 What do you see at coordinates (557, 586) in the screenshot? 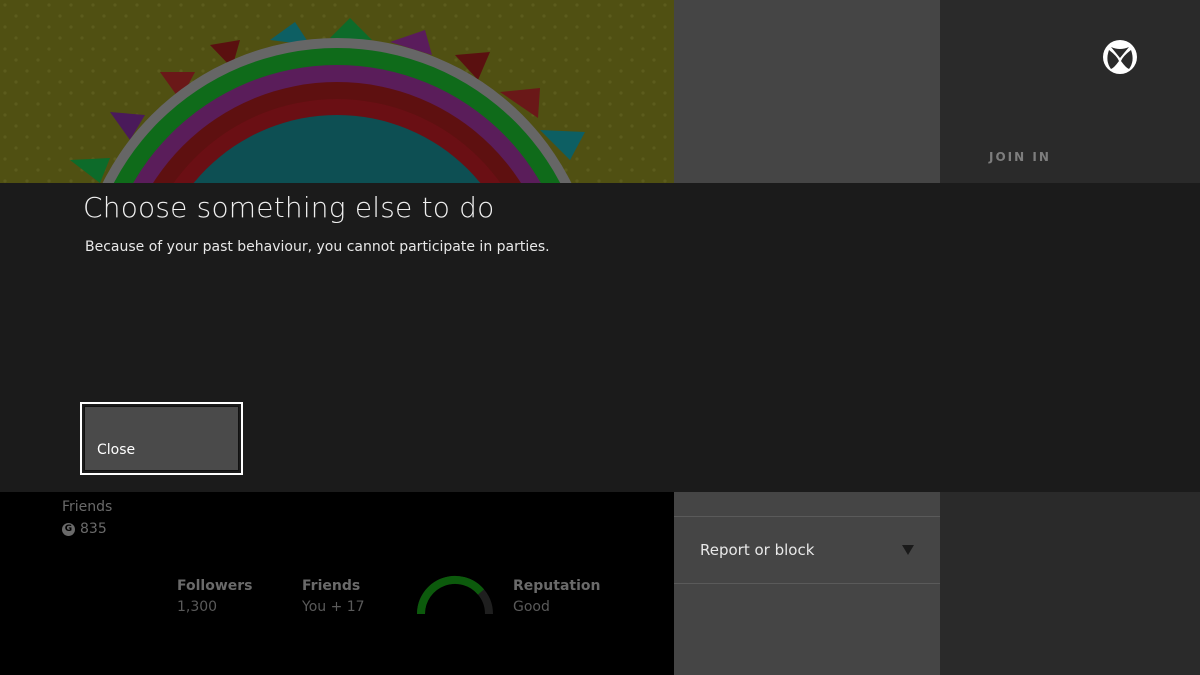
I see `reputation-label: Reputation` at bounding box center [557, 586].